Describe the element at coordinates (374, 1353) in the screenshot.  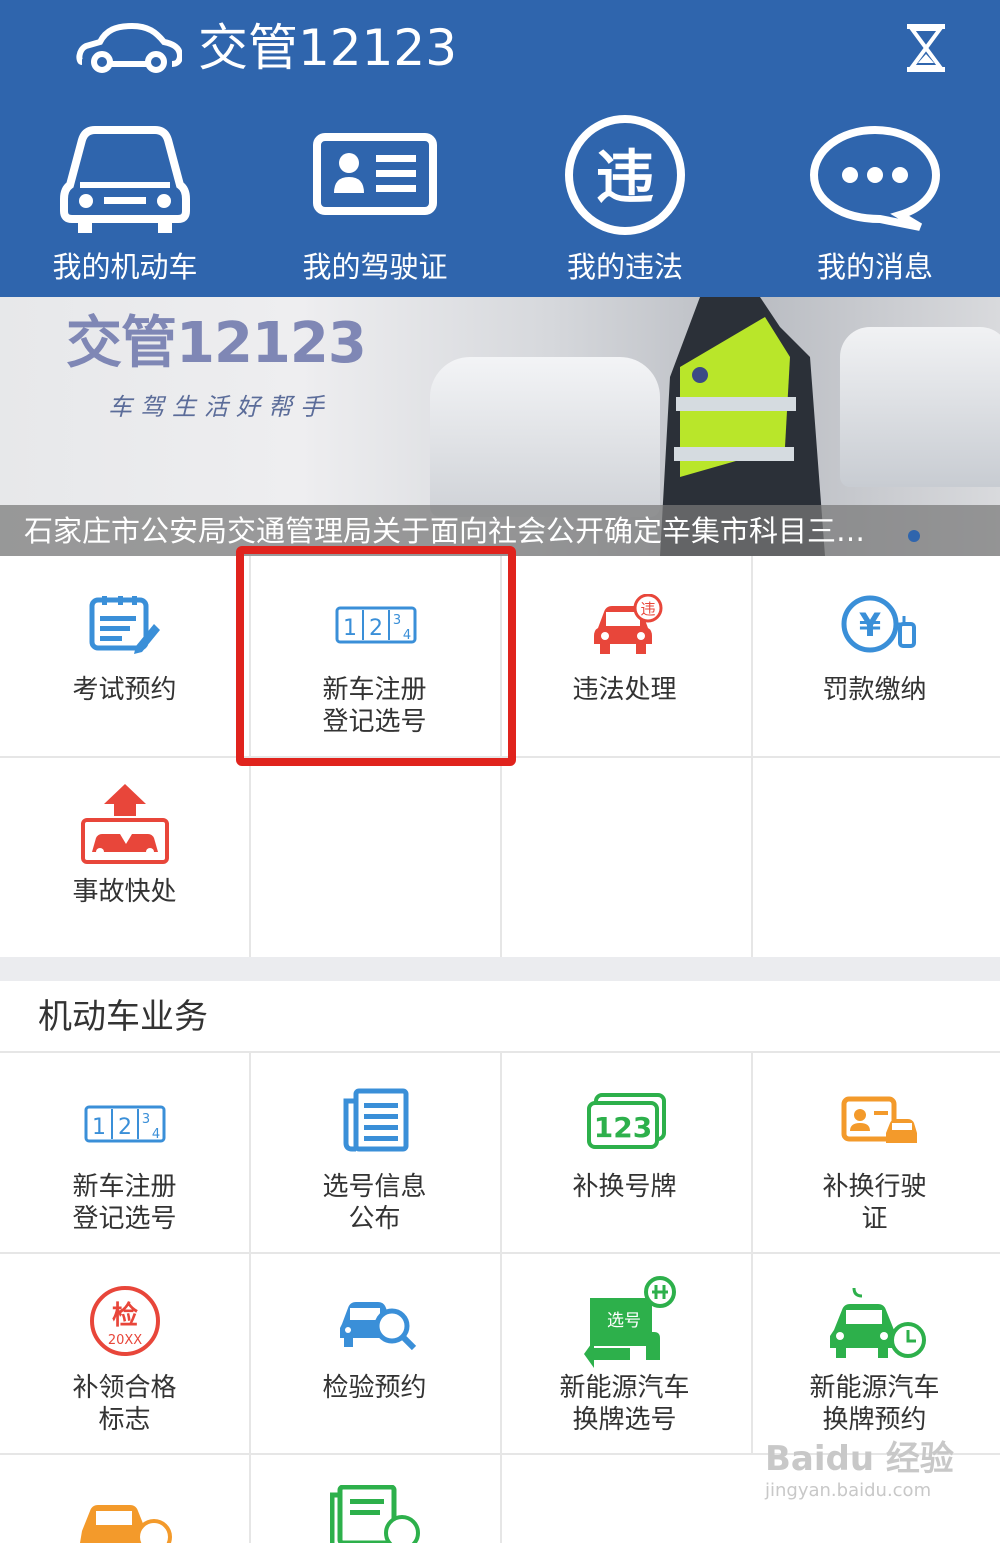
I see `vehicle-inspection-booking: 检验预约` at that location.